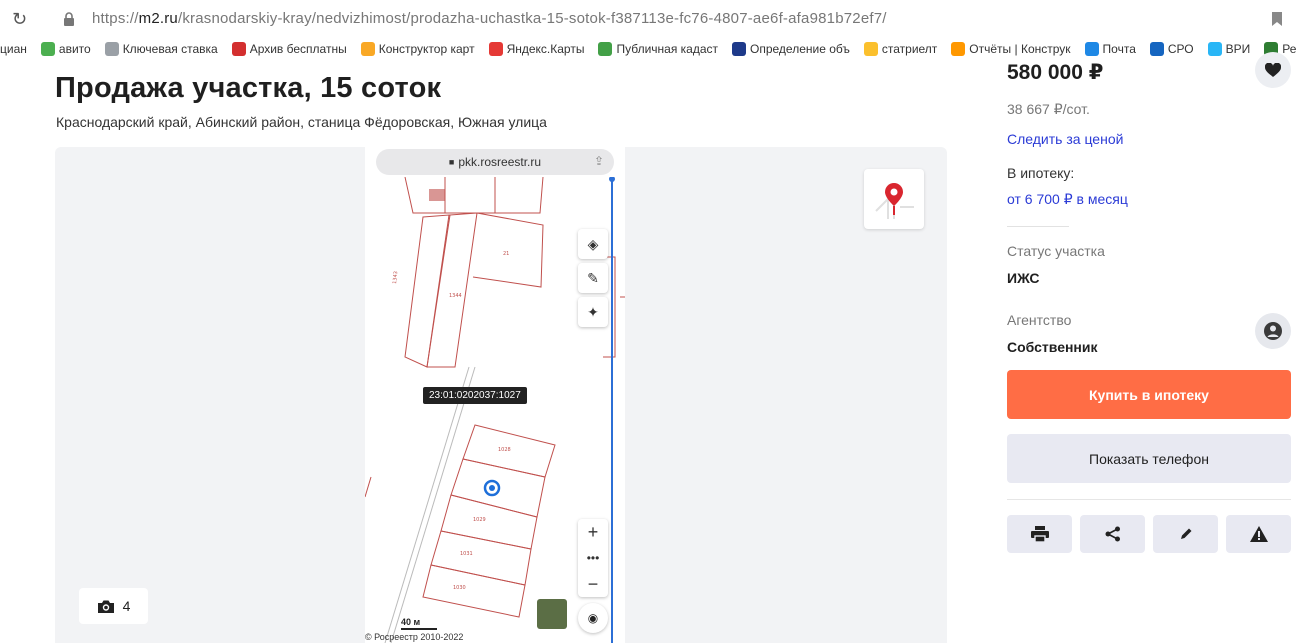  I want to click on agency-value: Собственник, so click(1052, 347).